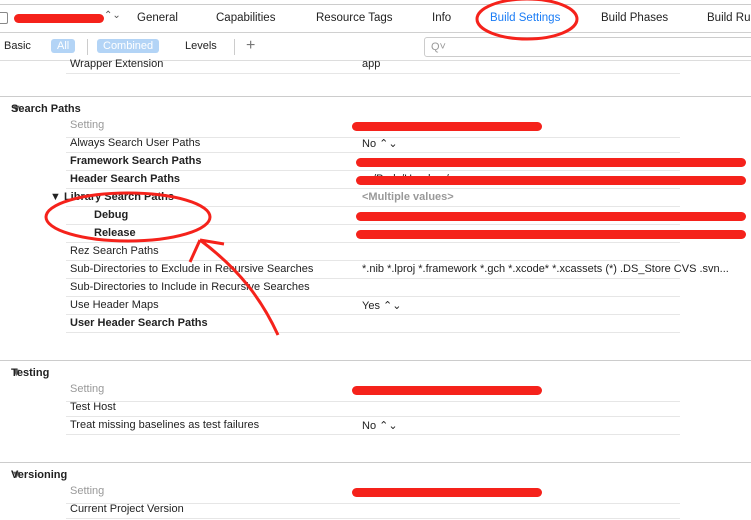  I want to click on filter-all: All, so click(63, 46).